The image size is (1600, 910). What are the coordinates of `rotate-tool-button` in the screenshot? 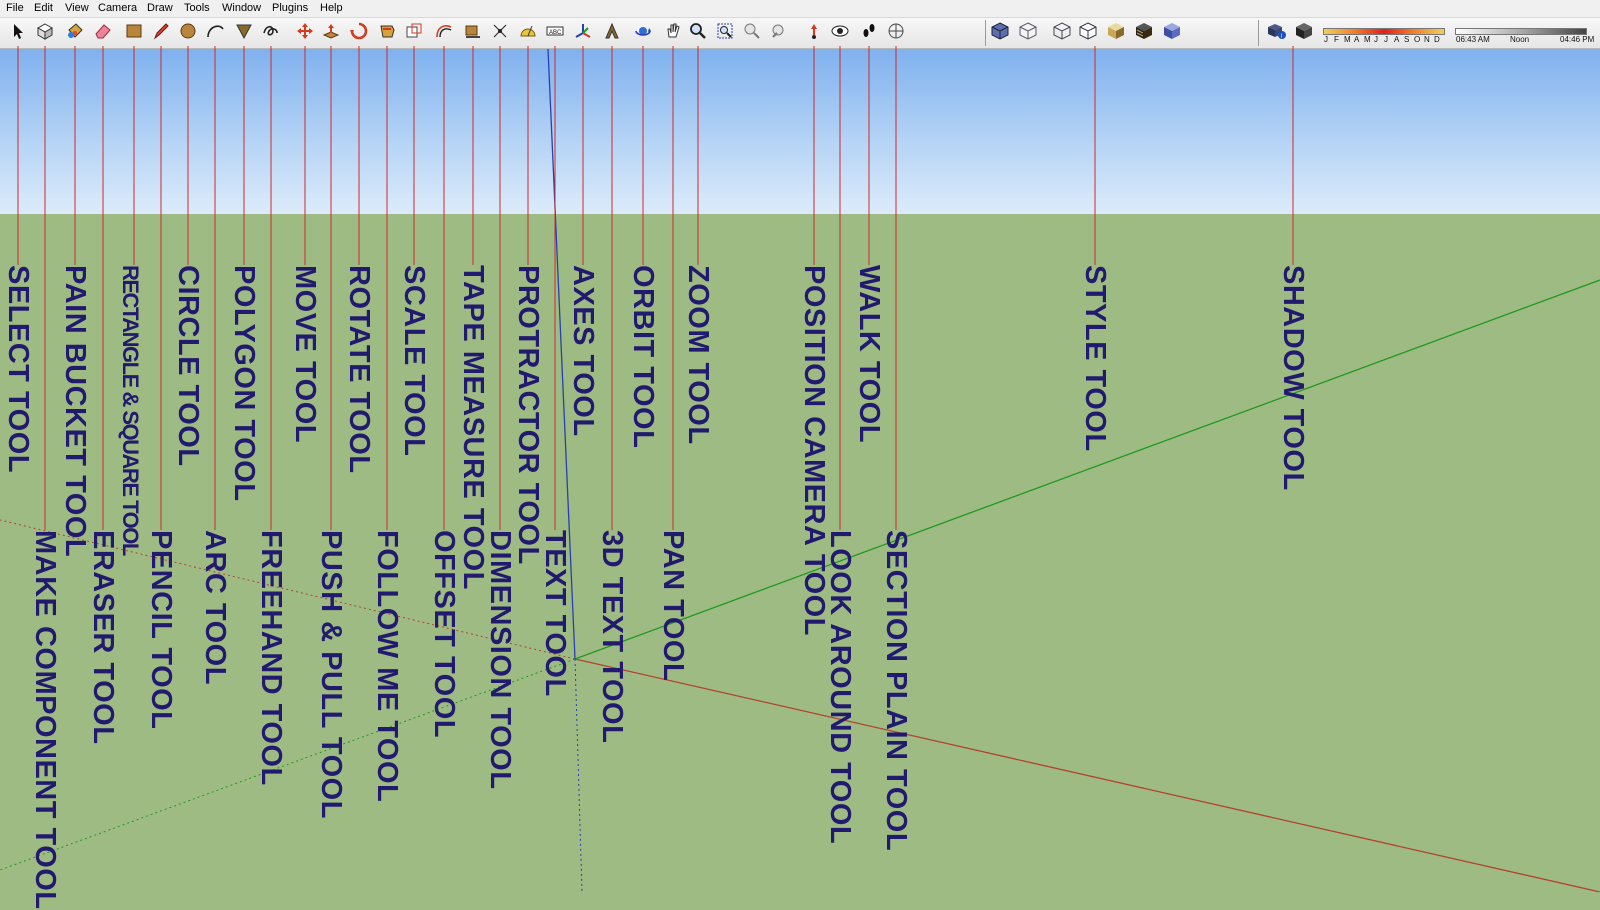 It's located at (359, 33).